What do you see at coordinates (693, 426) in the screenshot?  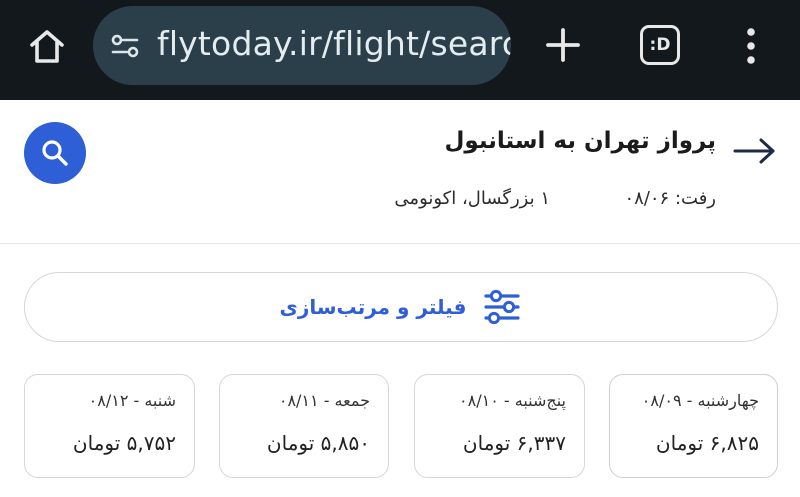 I see `date-card: چهارشنبه - ۰۸/۰۹ ۶,۸۲۵ تومان` at bounding box center [693, 426].